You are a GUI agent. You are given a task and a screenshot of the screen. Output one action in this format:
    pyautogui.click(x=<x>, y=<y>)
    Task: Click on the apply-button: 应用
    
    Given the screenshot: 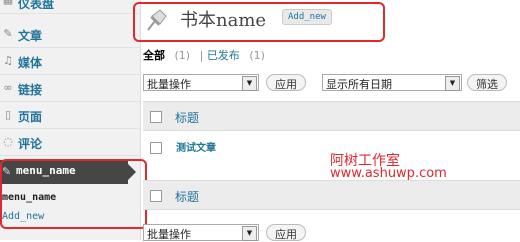 What is the action you would take?
    pyautogui.click(x=286, y=82)
    